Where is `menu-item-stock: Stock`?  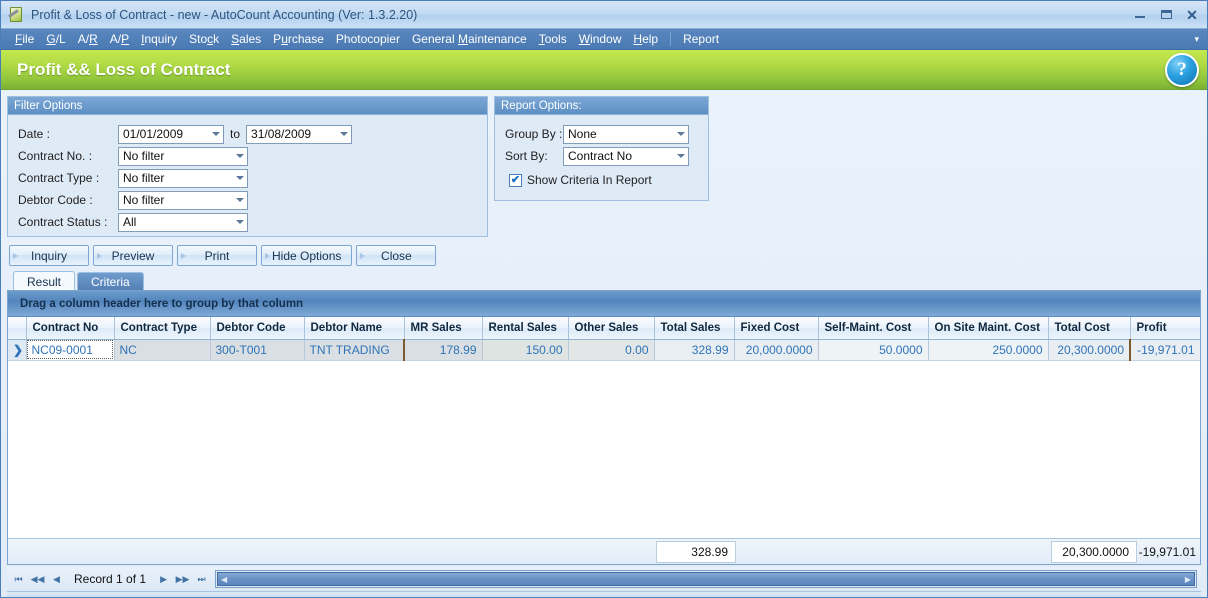
menu-item-stock: Stock is located at coordinates (204, 39).